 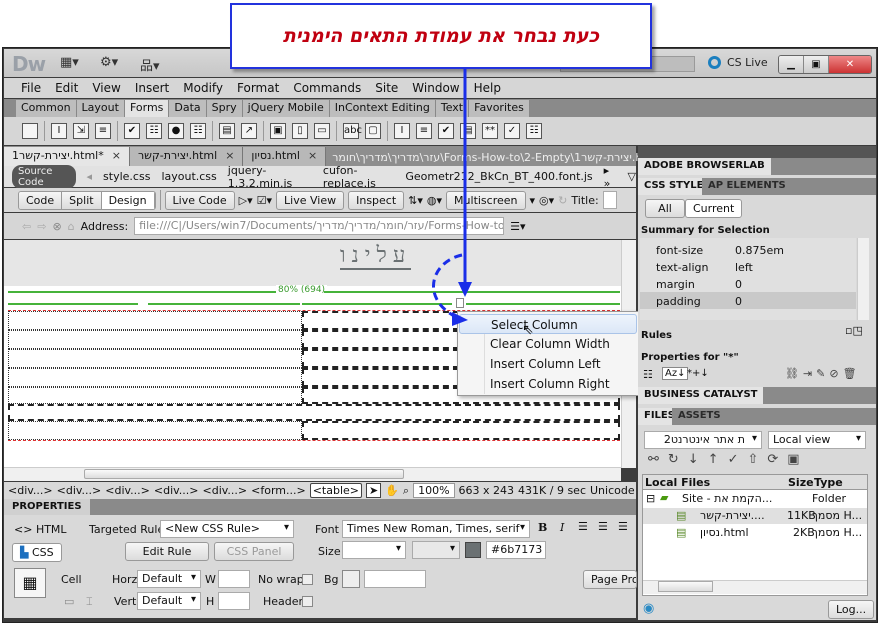 What do you see at coordinates (452, 197) in the screenshot?
I see `annotation-arrows` at bounding box center [452, 197].